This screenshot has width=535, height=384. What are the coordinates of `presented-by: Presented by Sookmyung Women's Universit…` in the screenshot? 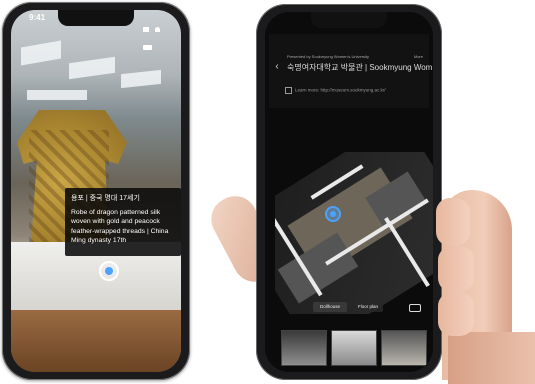 It's located at (328, 56).